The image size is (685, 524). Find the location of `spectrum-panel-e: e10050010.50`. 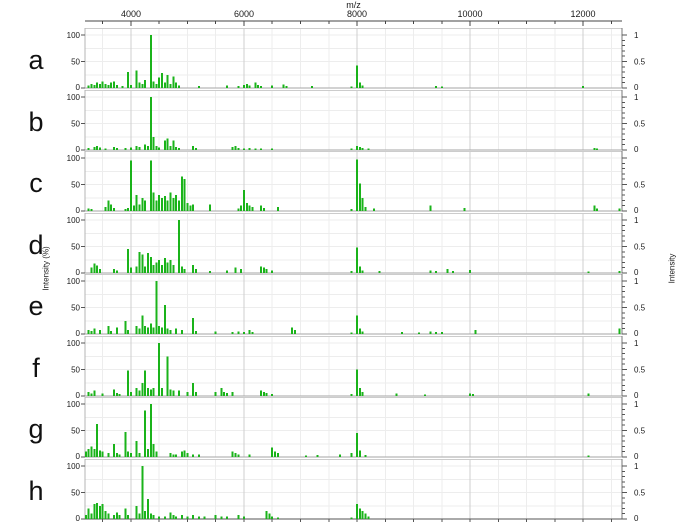

spectrum-panel-e: e10050010.50 is located at coordinates (337, 305).